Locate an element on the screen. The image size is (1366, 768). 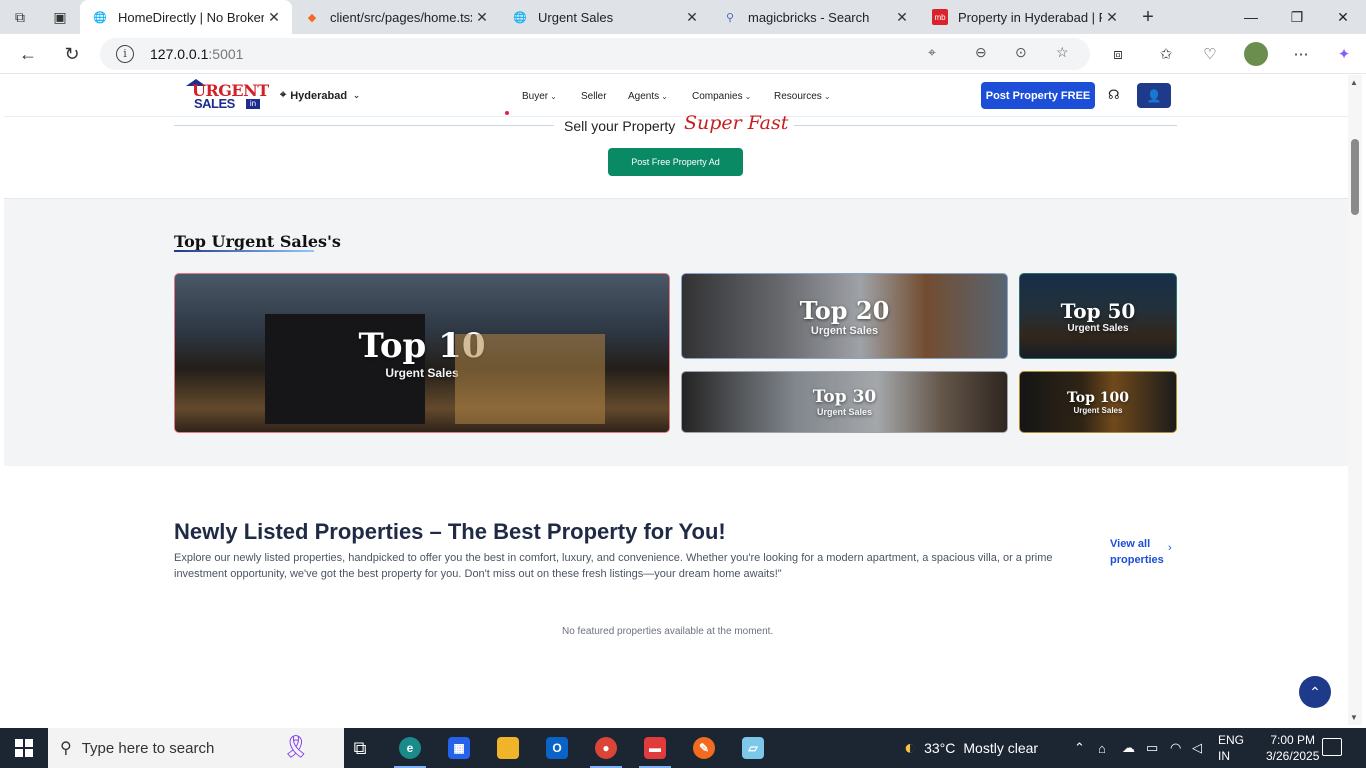
clock: 7:00 PM 3/26/2025 is located at coordinates (1292, 748).